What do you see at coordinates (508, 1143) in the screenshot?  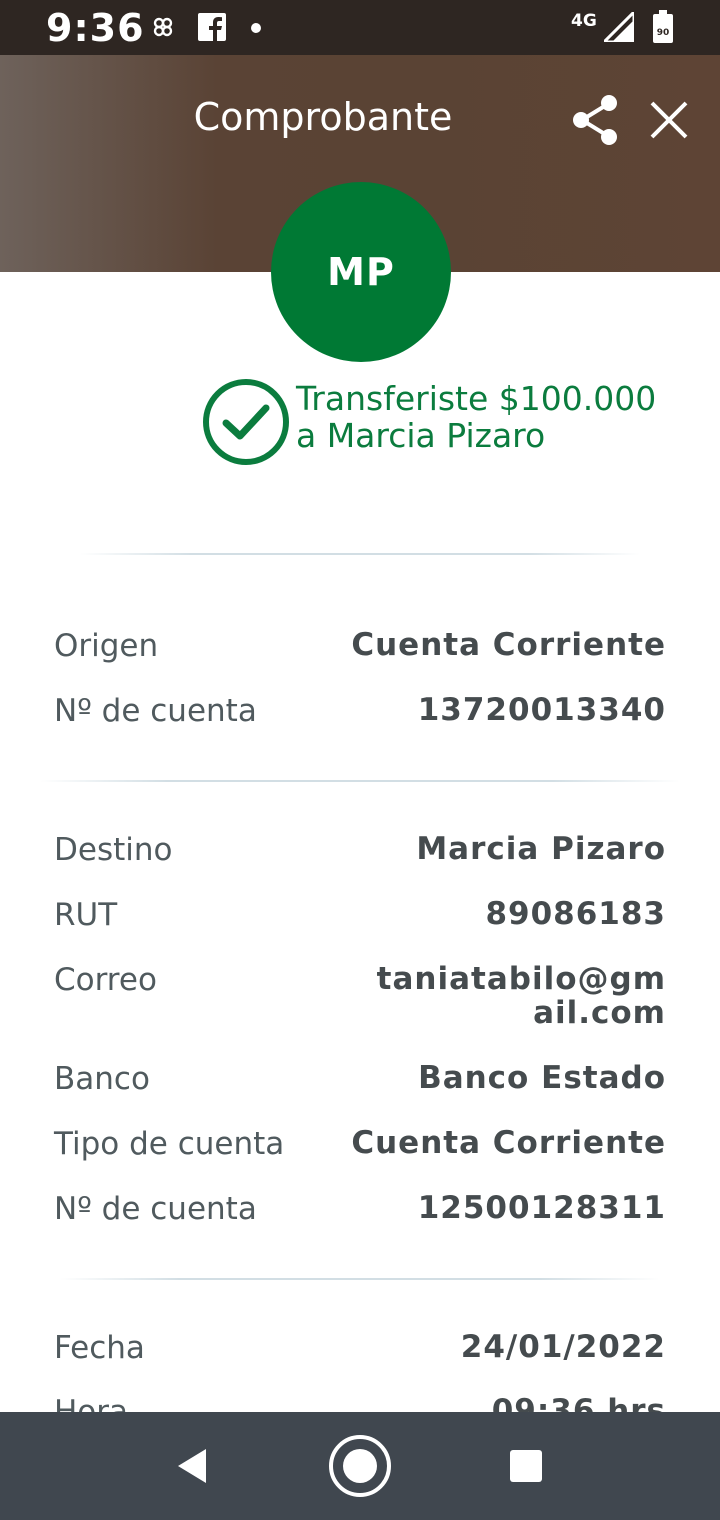 I see `account-type-value: Cuenta Corriente` at bounding box center [508, 1143].